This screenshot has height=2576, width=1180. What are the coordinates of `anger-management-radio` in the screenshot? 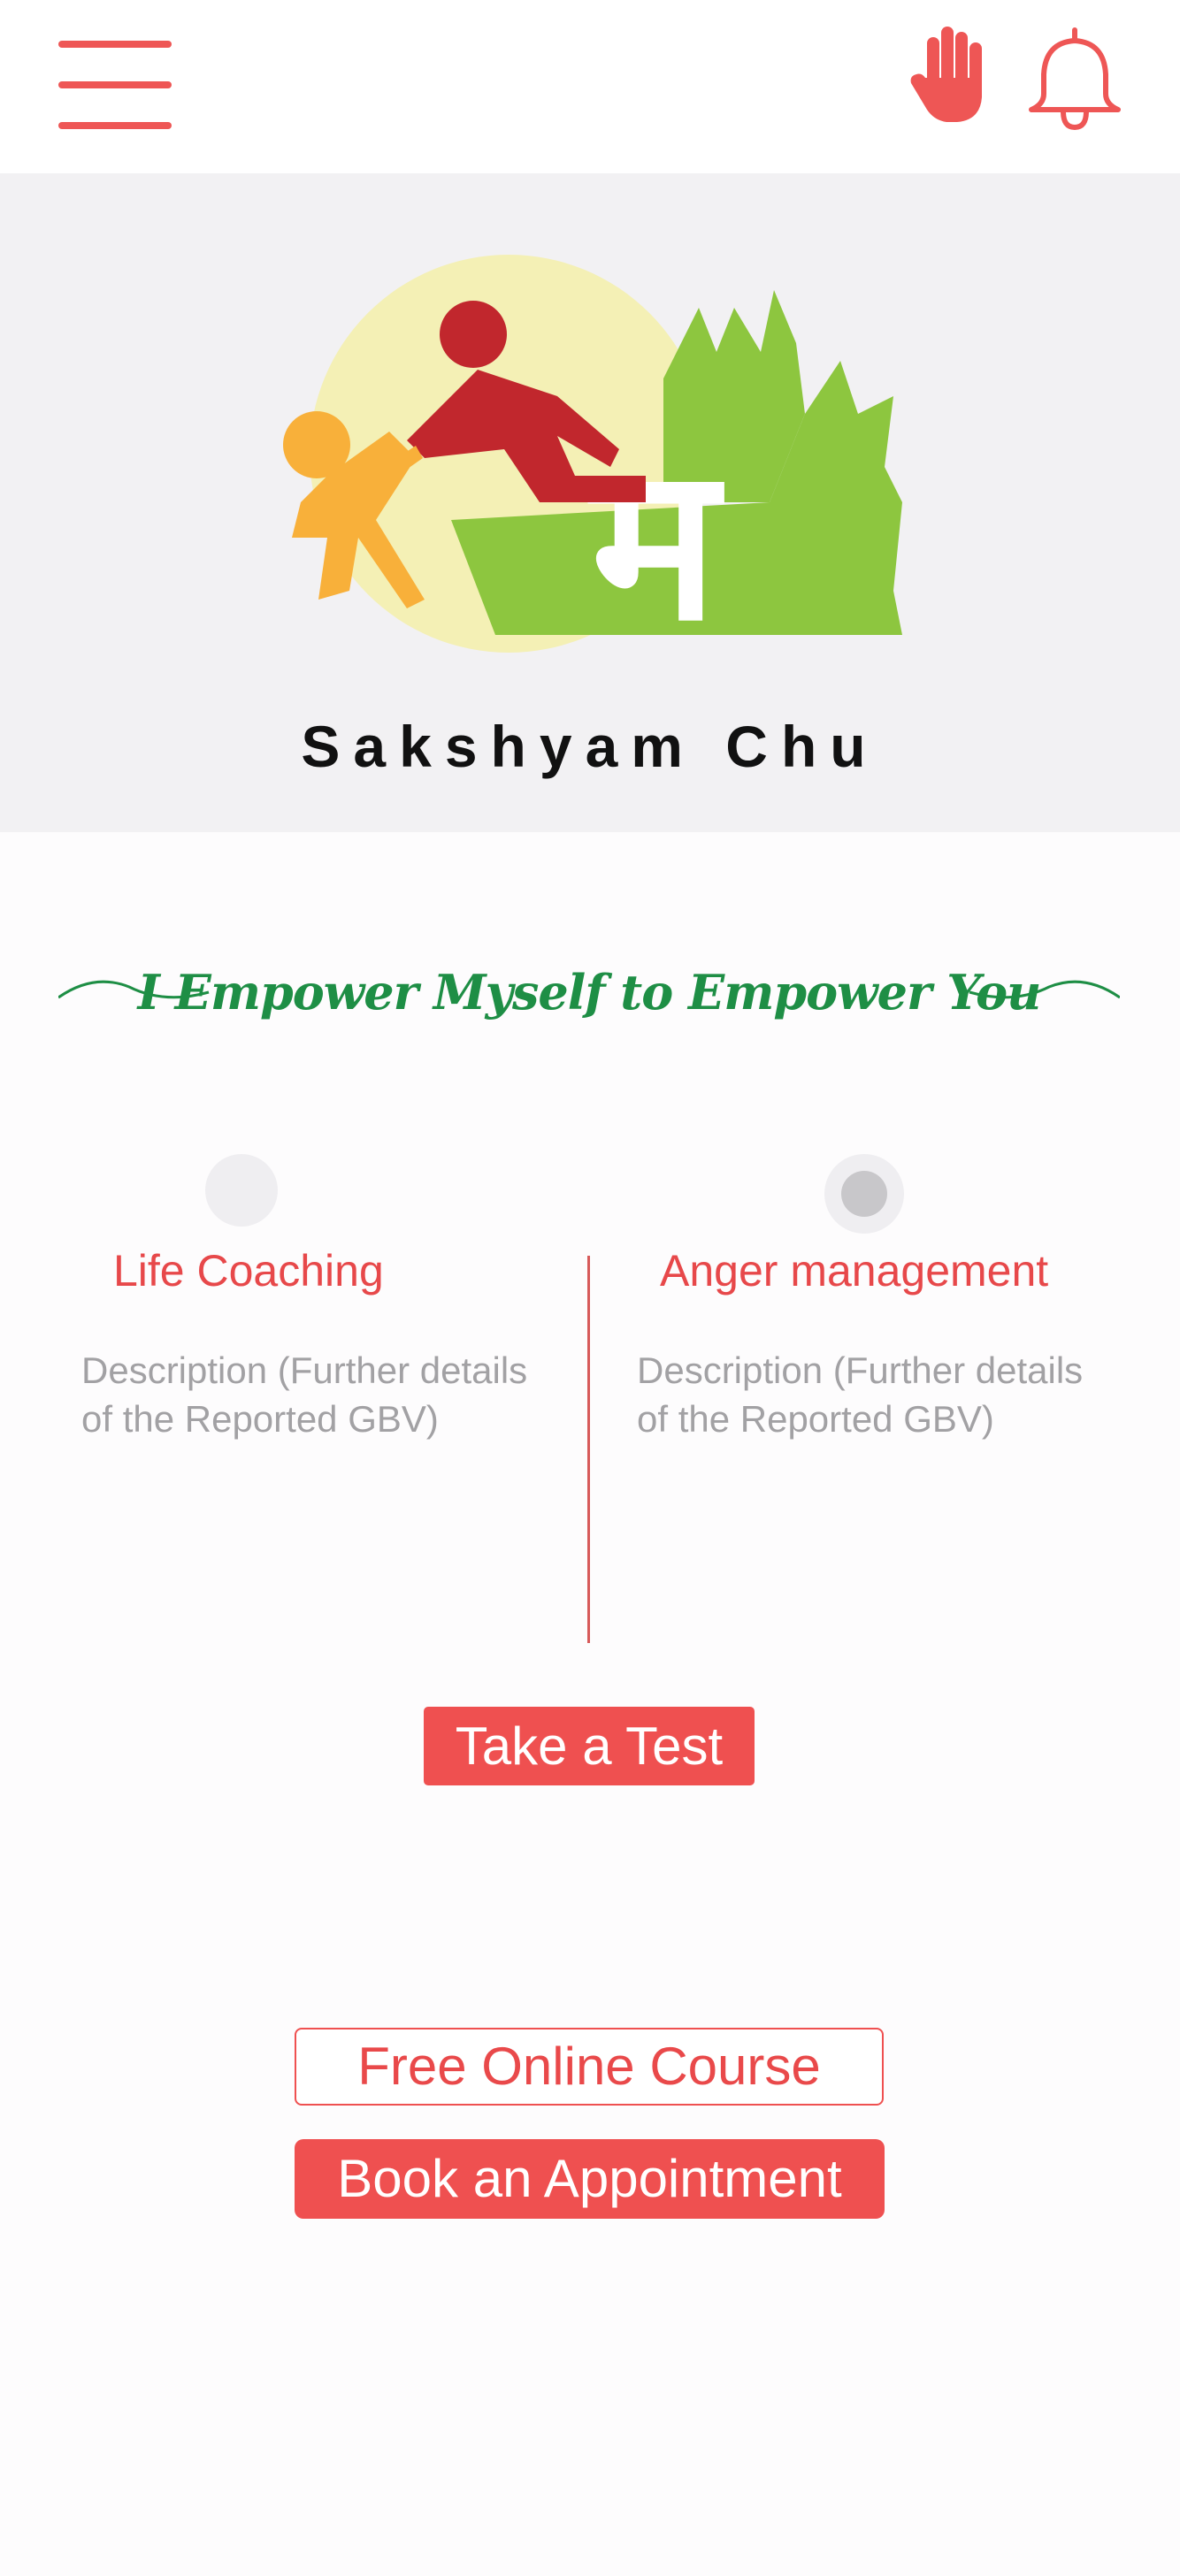 It's located at (864, 1194).